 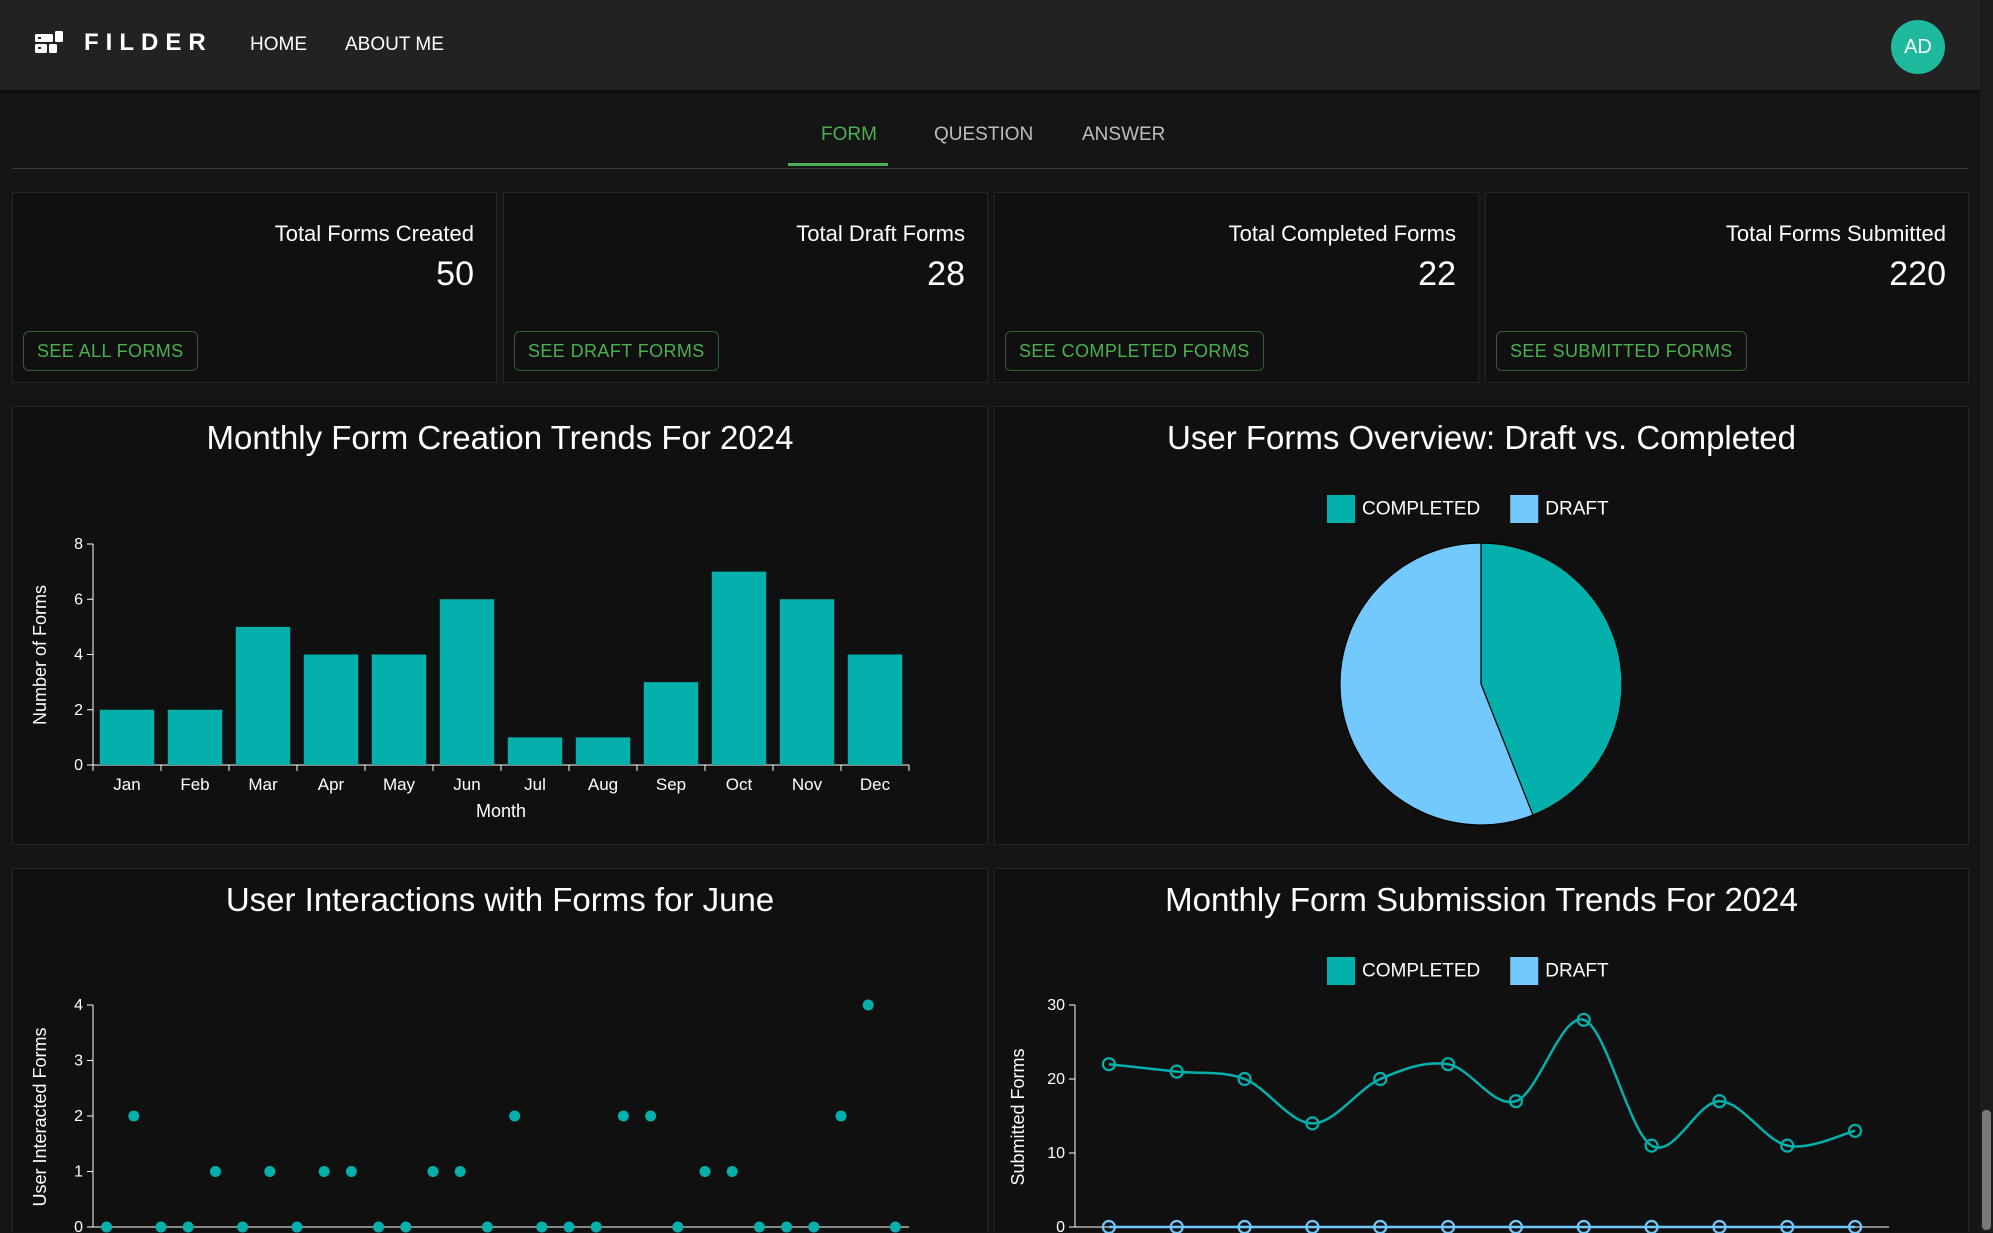 What do you see at coordinates (1918, 47) in the screenshot?
I see `avatar: AD` at bounding box center [1918, 47].